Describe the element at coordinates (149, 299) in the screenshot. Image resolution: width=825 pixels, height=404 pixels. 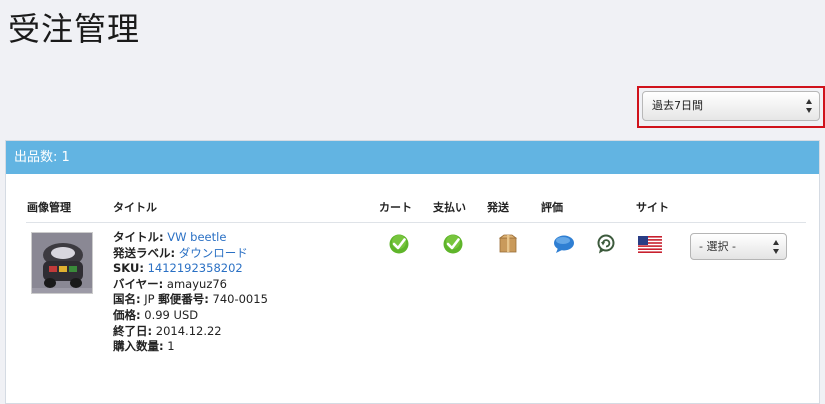
I see `country-value: JP` at that location.